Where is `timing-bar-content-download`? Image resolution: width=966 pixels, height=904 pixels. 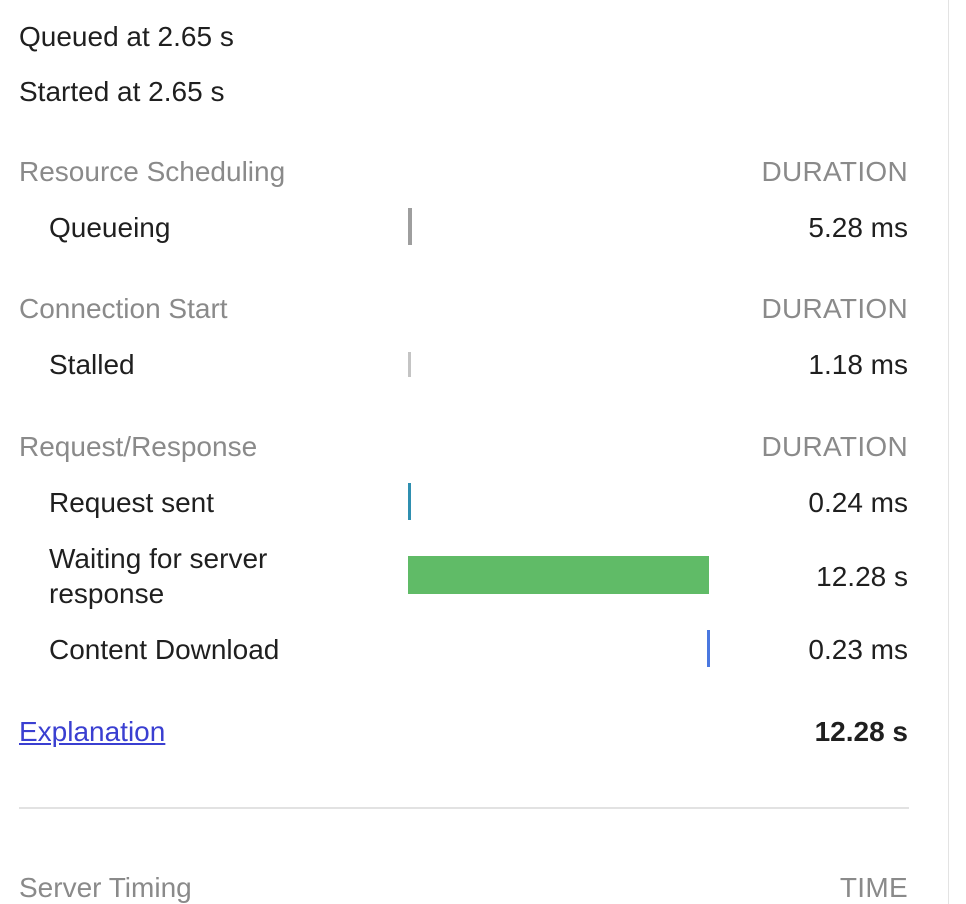
timing-bar-content-download is located at coordinates (708, 648).